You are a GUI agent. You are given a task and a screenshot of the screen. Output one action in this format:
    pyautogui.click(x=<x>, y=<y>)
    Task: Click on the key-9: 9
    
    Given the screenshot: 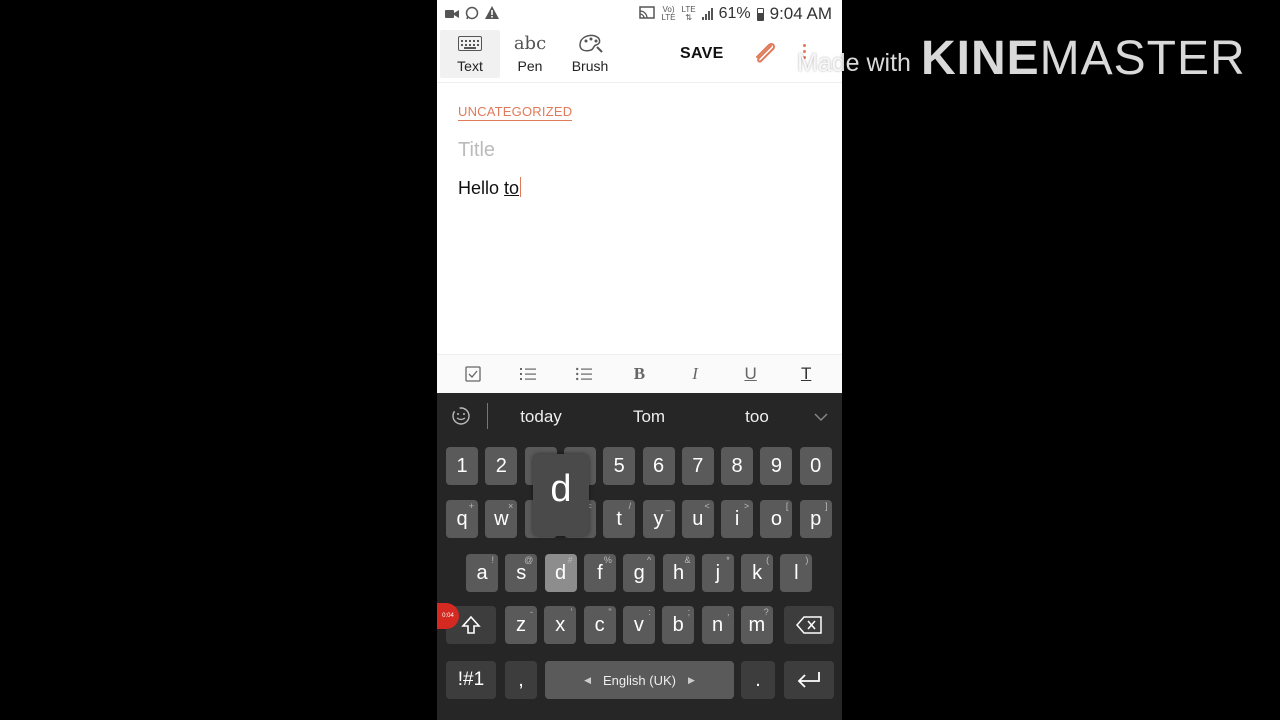 What is the action you would take?
    pyautogui.click(x=776, y=466)
    